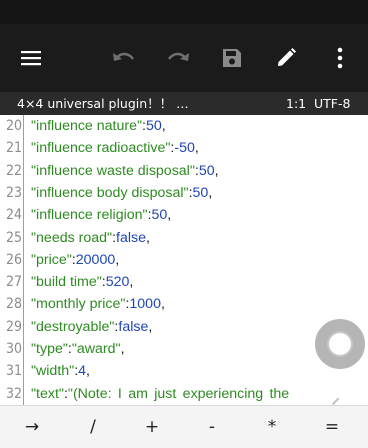  I want to click on line-number: 25, so click(13, 237).